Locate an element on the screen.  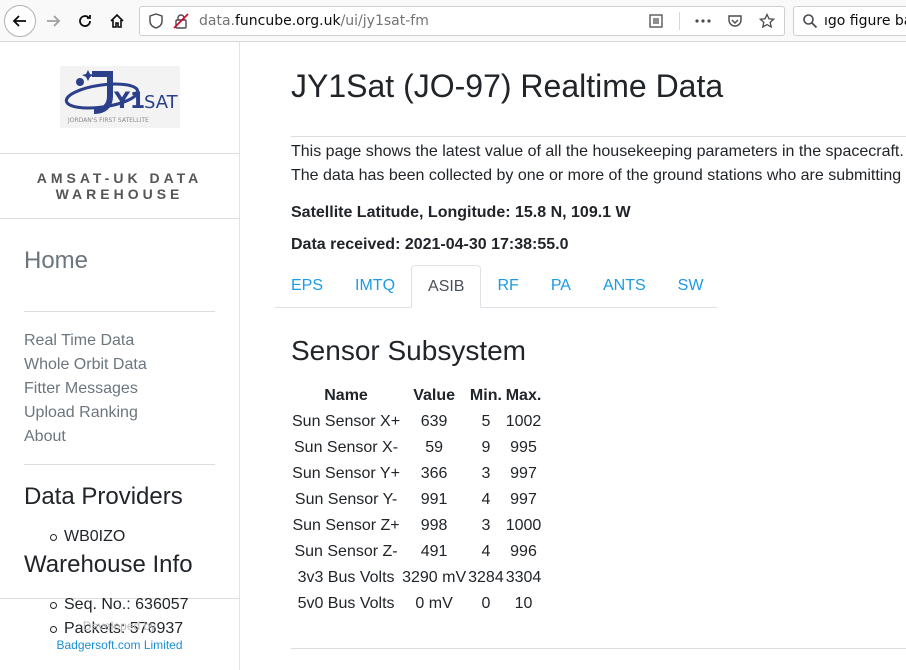
table-row: Sun Sensor Y+ 366 3 997 is located at coordinates (416, 474).